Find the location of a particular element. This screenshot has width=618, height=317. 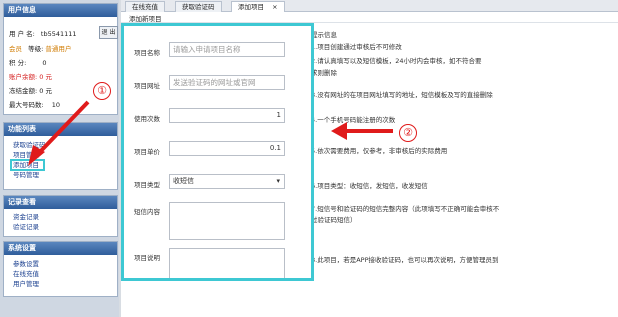

help-line-1: 1.项目创建通过审核后不可修改 is located at coordinates (356, 47).